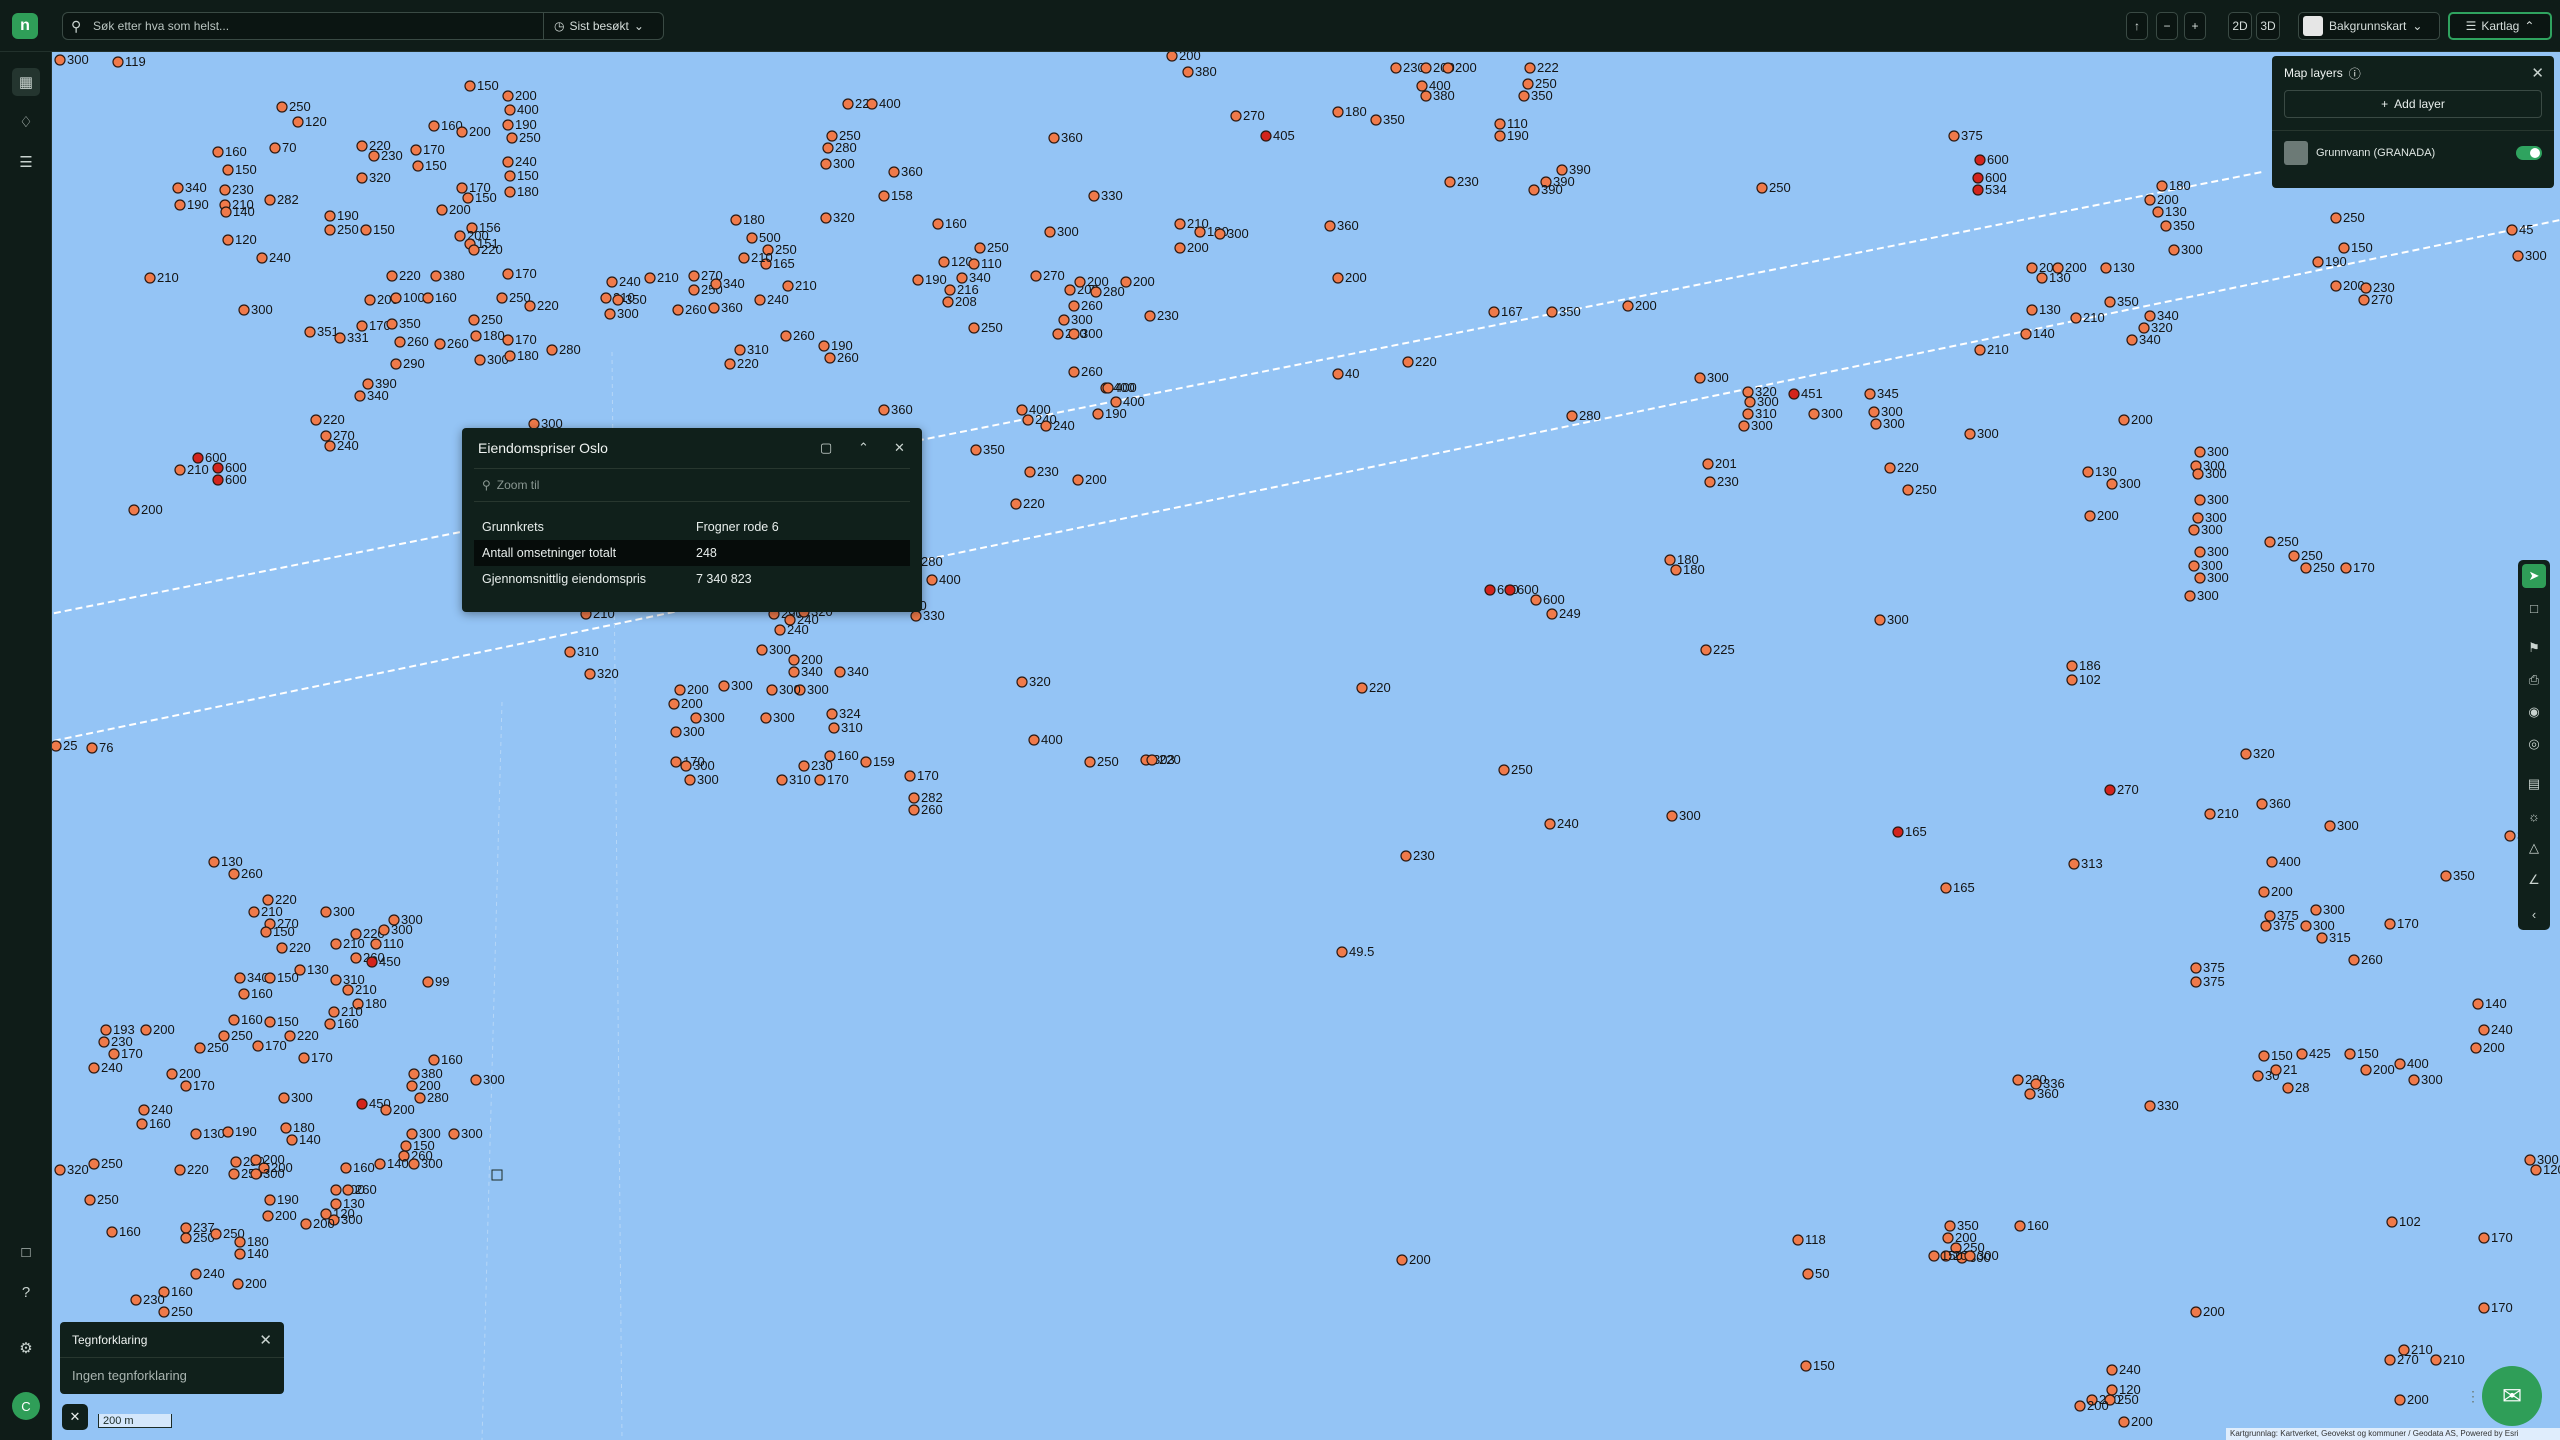  I want to click on recent-dropdown: ◷ Sist besøkt ⌄, so click(604, 26).